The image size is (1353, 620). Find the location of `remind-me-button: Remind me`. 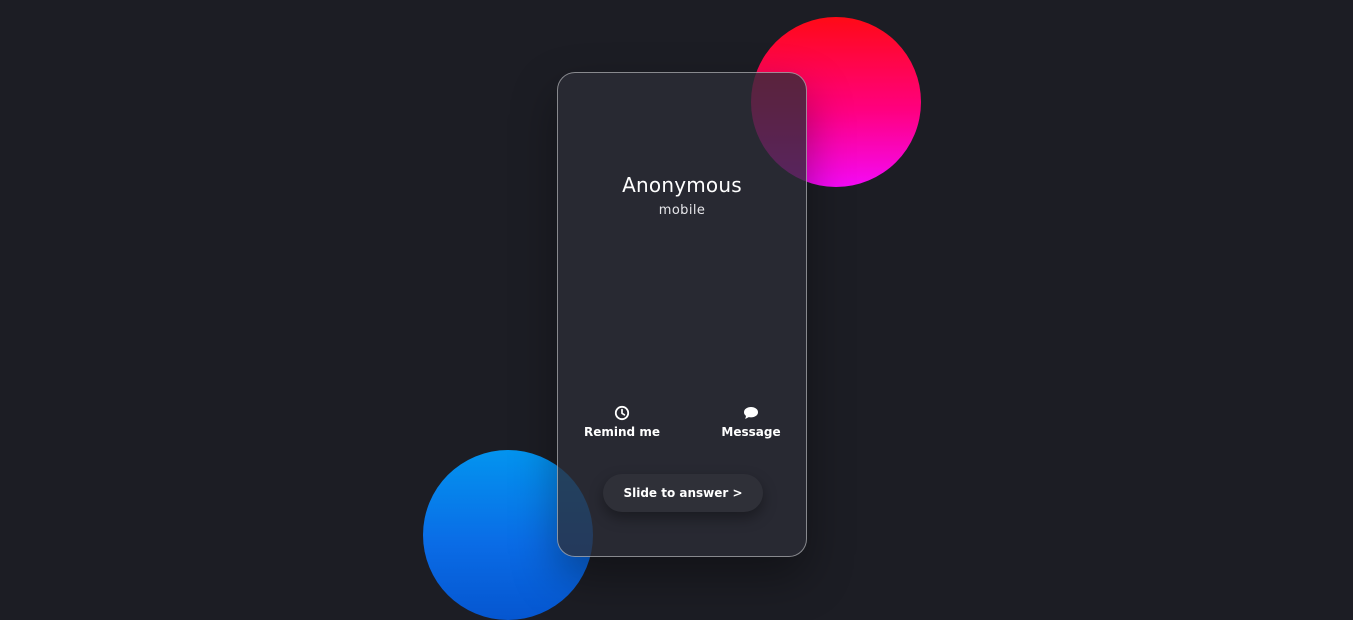

remind-me-button: Remind me is located at coordinates (622, 422).